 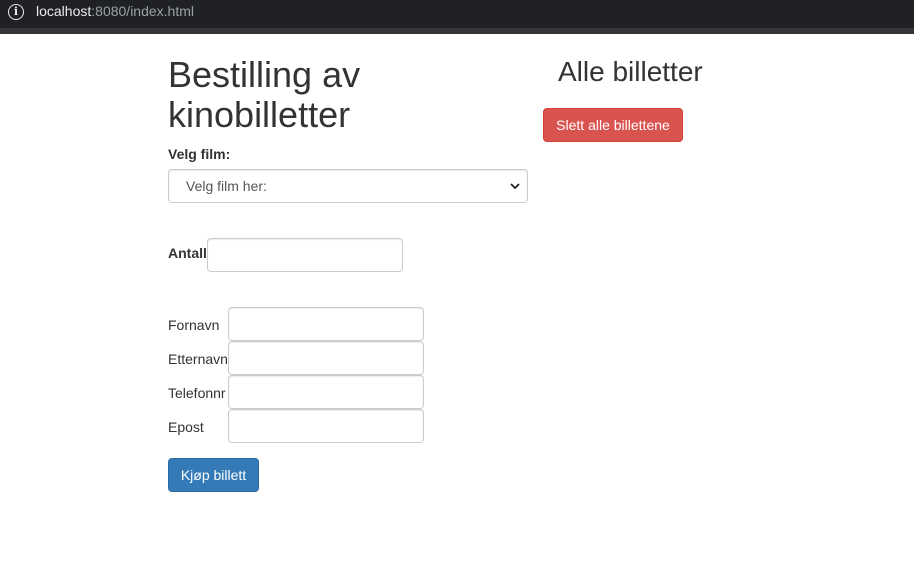 I want to click on etternavn-input, so click(x=326, y=358).